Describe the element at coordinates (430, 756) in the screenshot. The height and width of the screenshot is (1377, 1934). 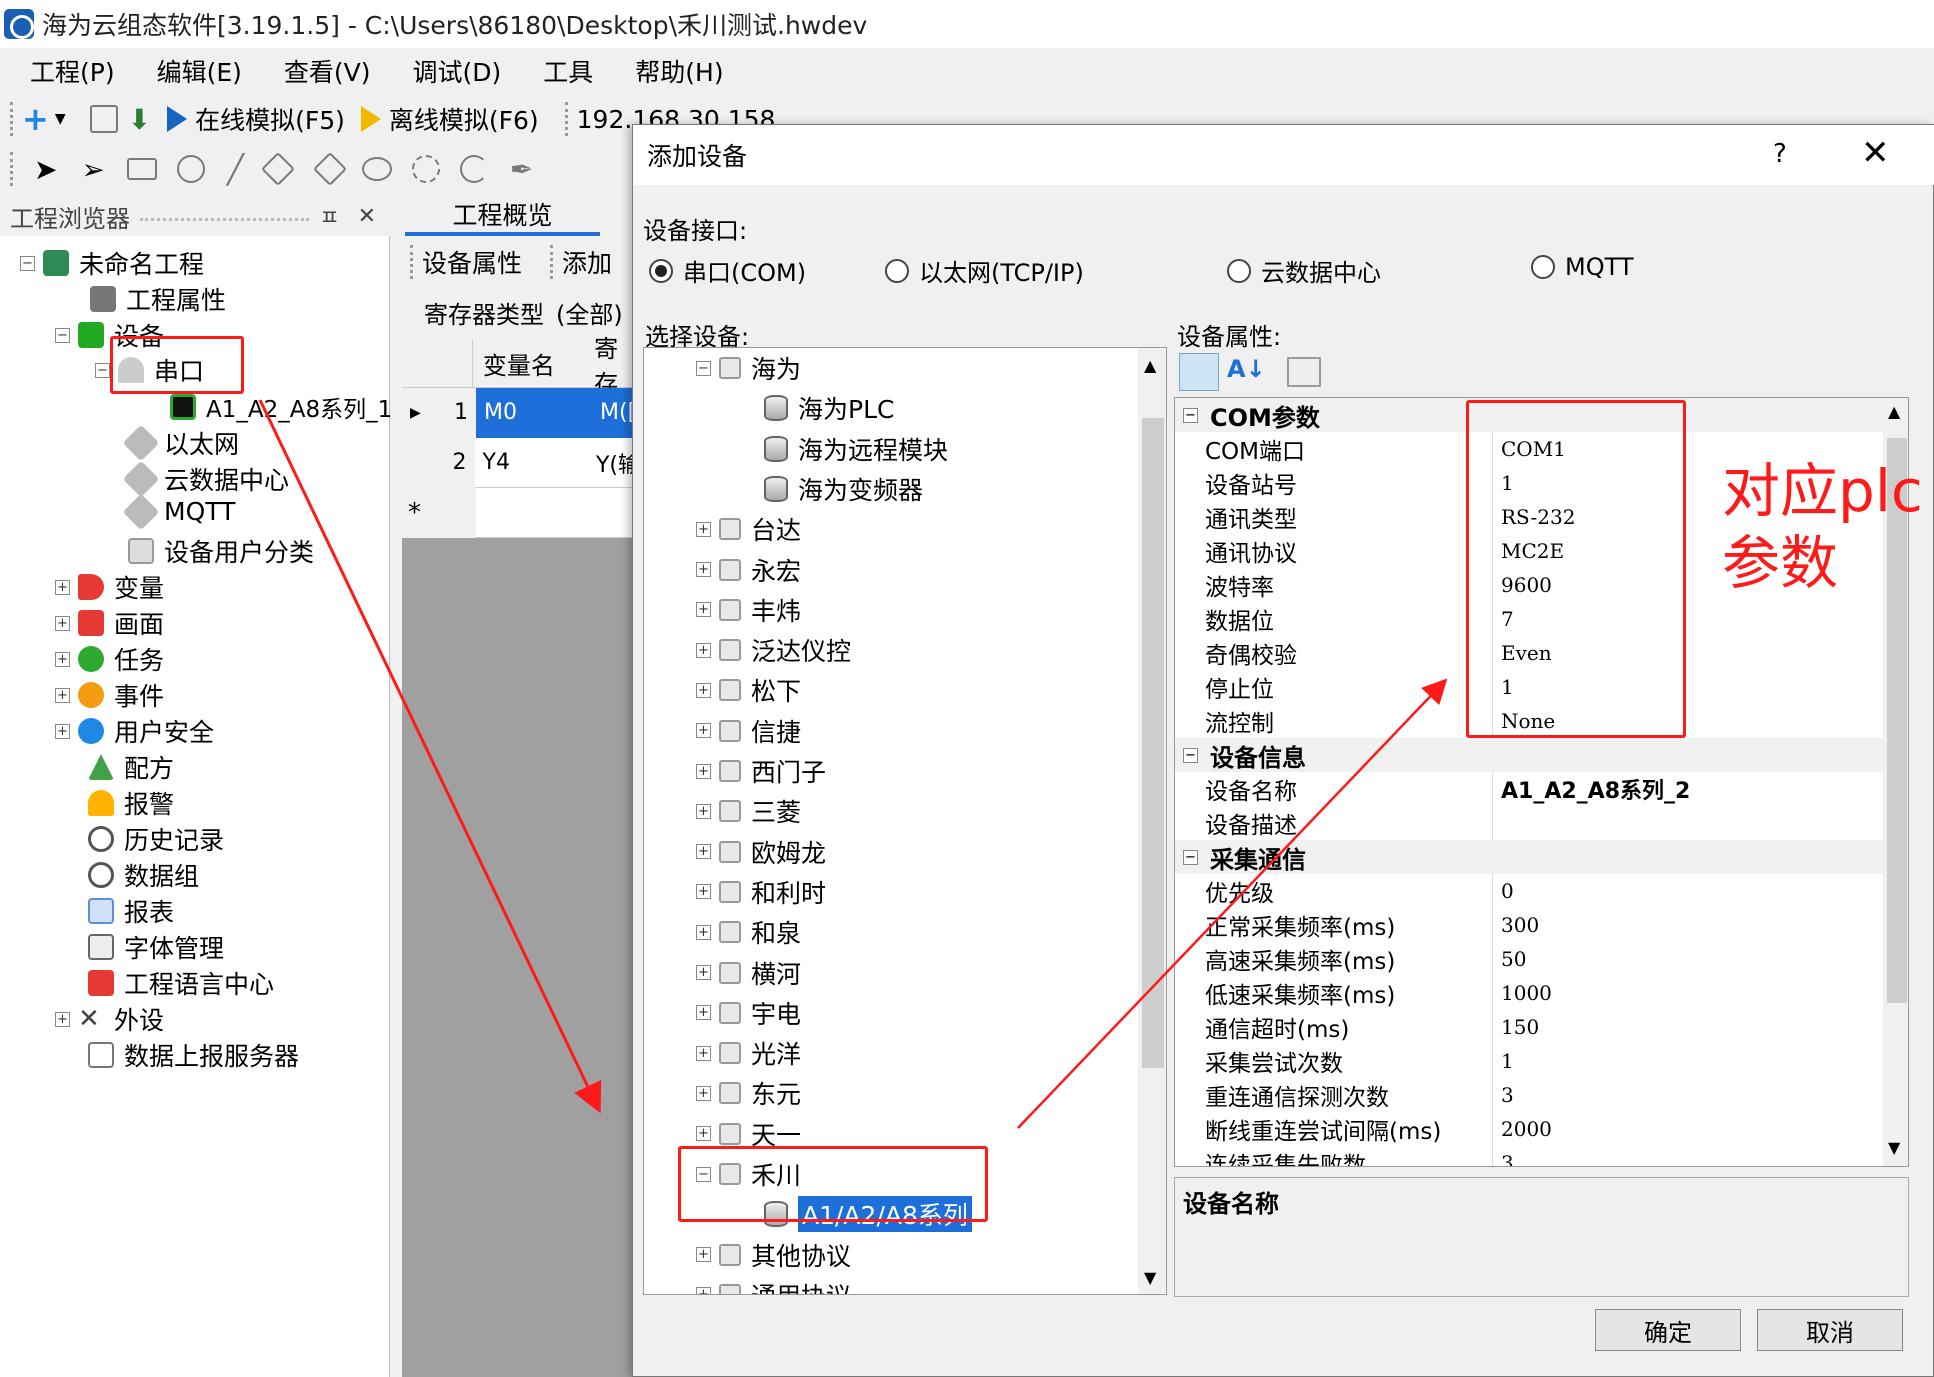
I see `arrow-serial-to-tree` at that location.